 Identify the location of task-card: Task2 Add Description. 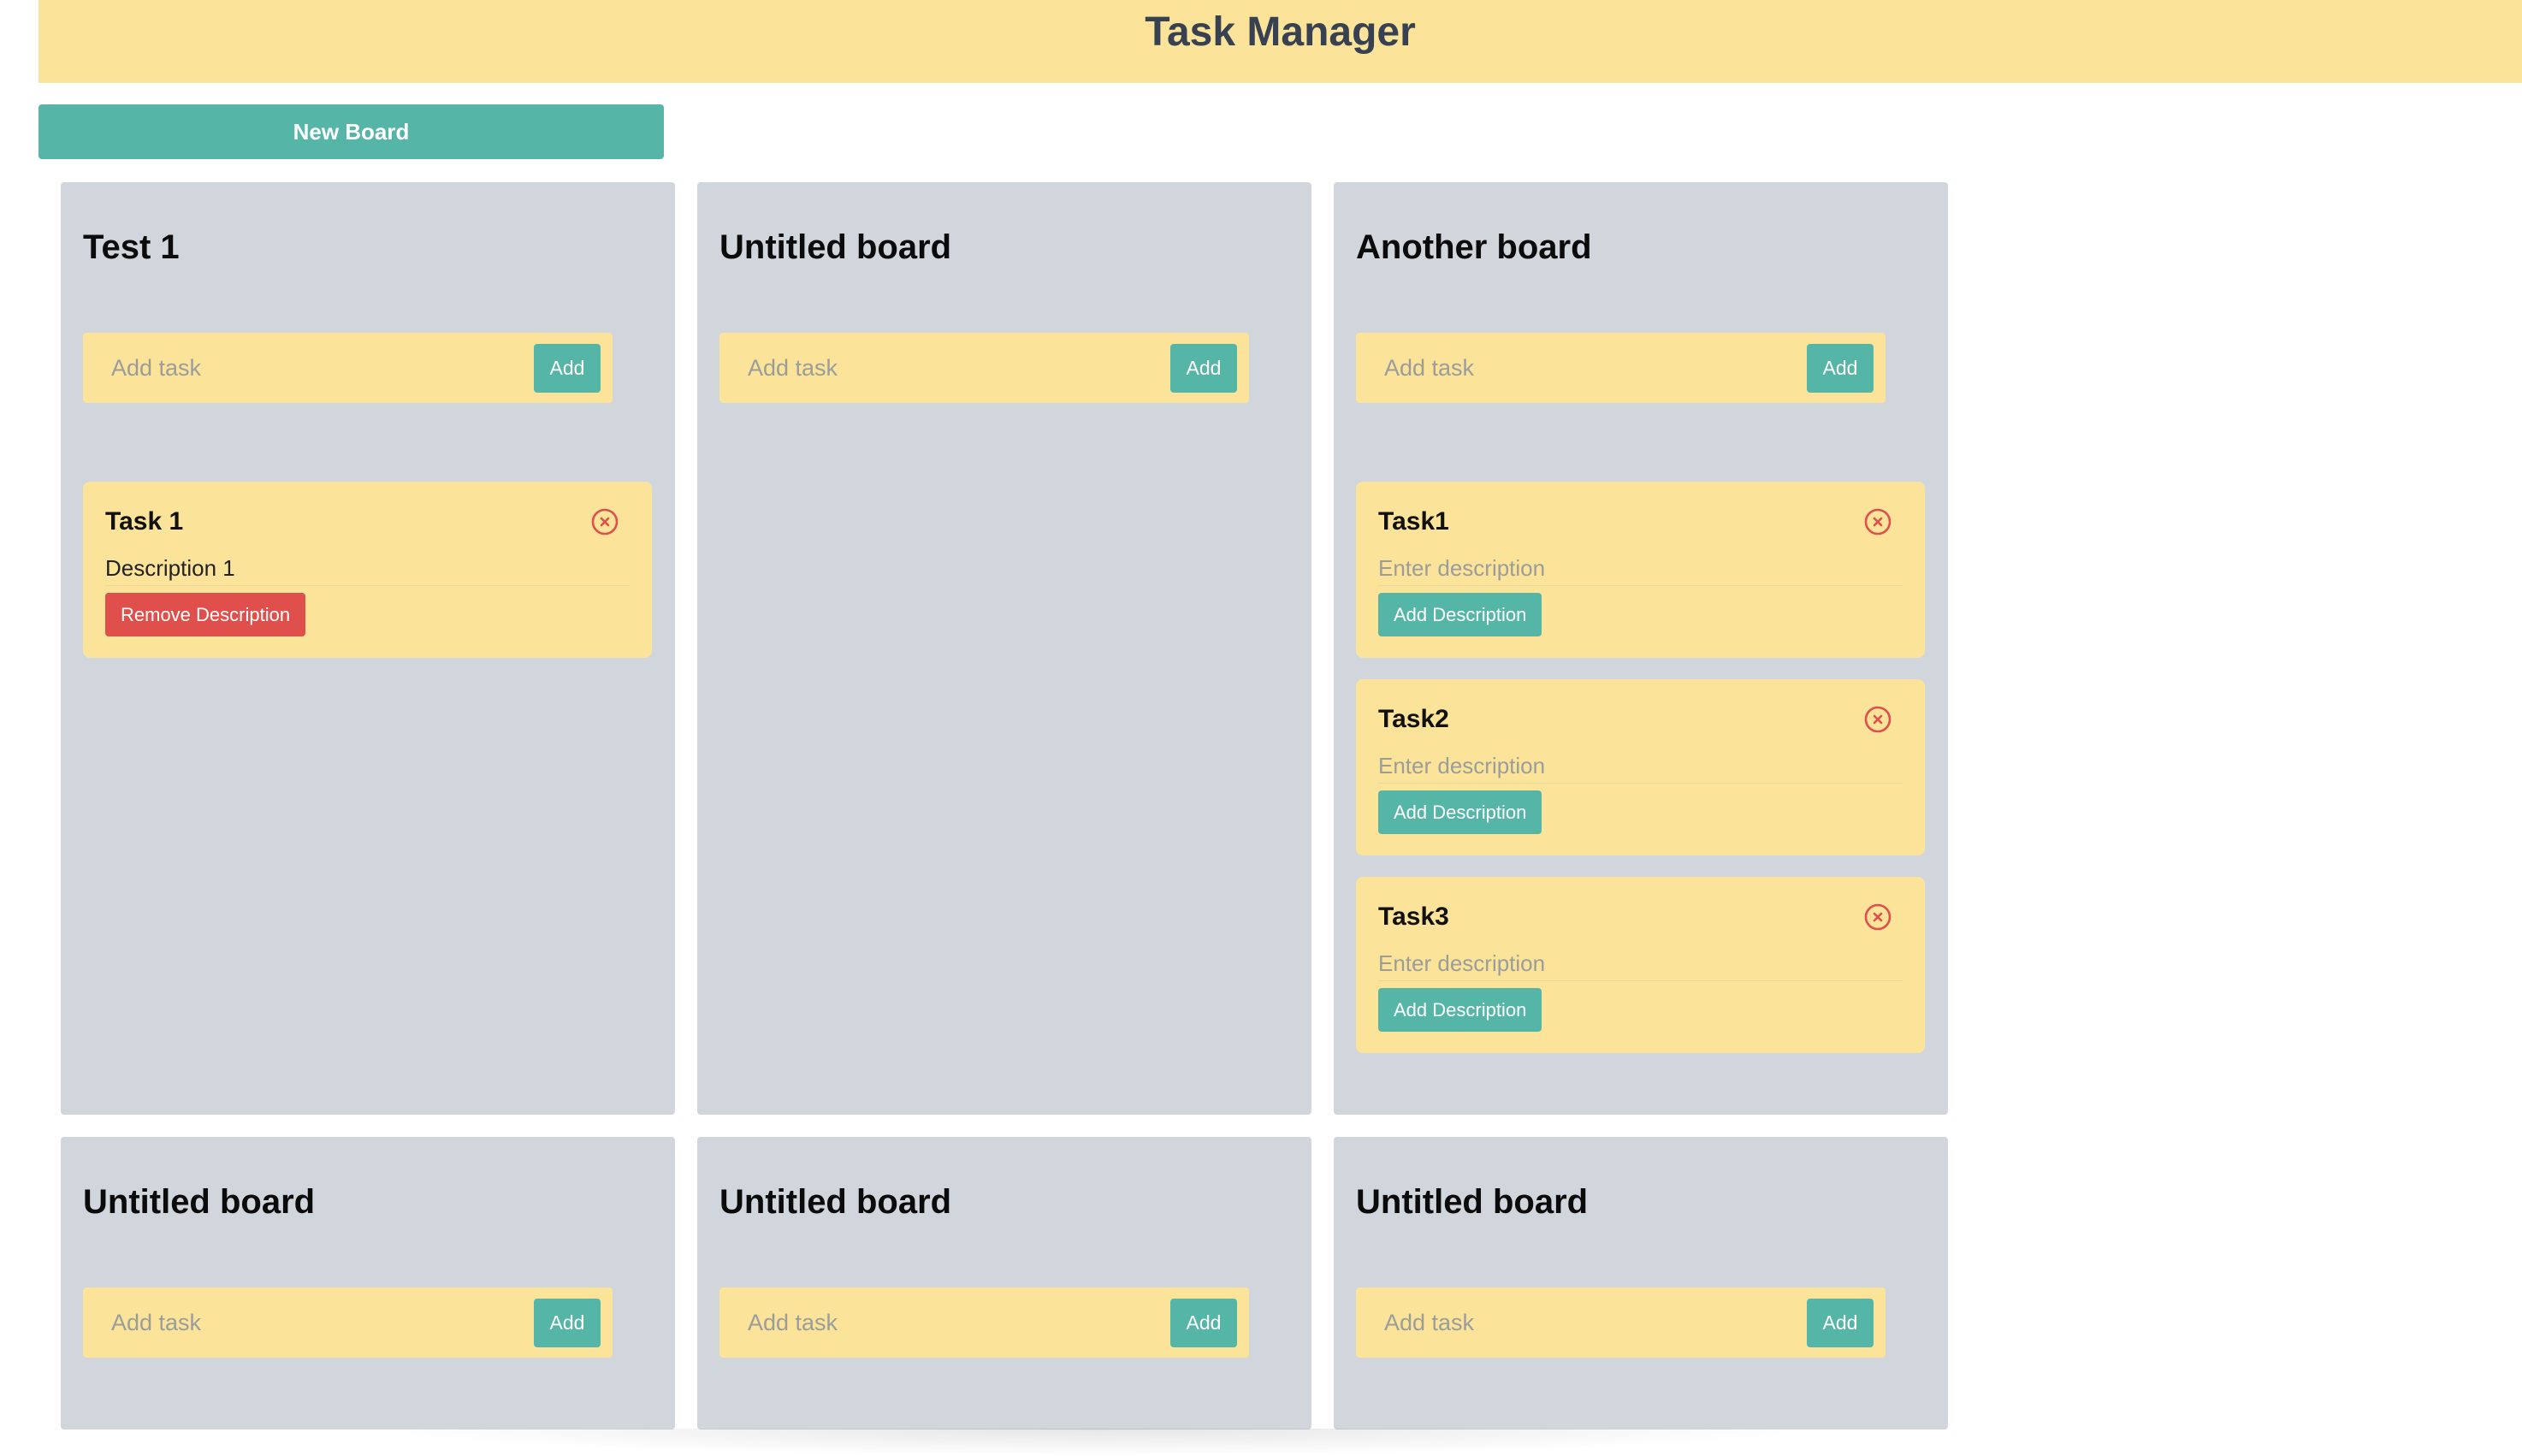
(1641, 767).